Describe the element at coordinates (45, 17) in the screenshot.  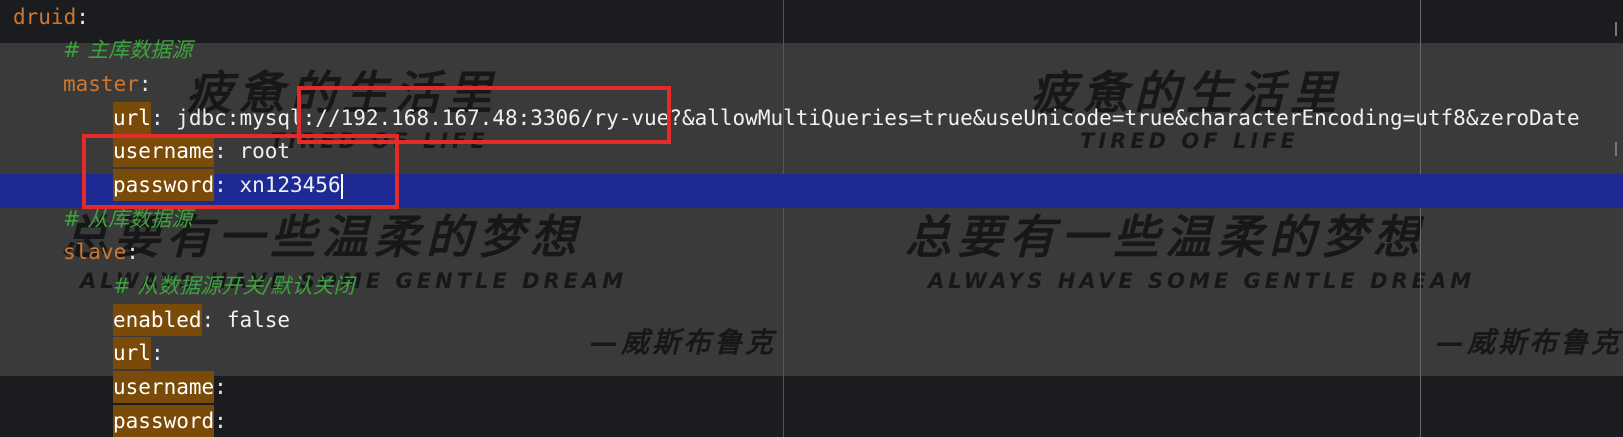
I see `yaml-key: druid` at that location.